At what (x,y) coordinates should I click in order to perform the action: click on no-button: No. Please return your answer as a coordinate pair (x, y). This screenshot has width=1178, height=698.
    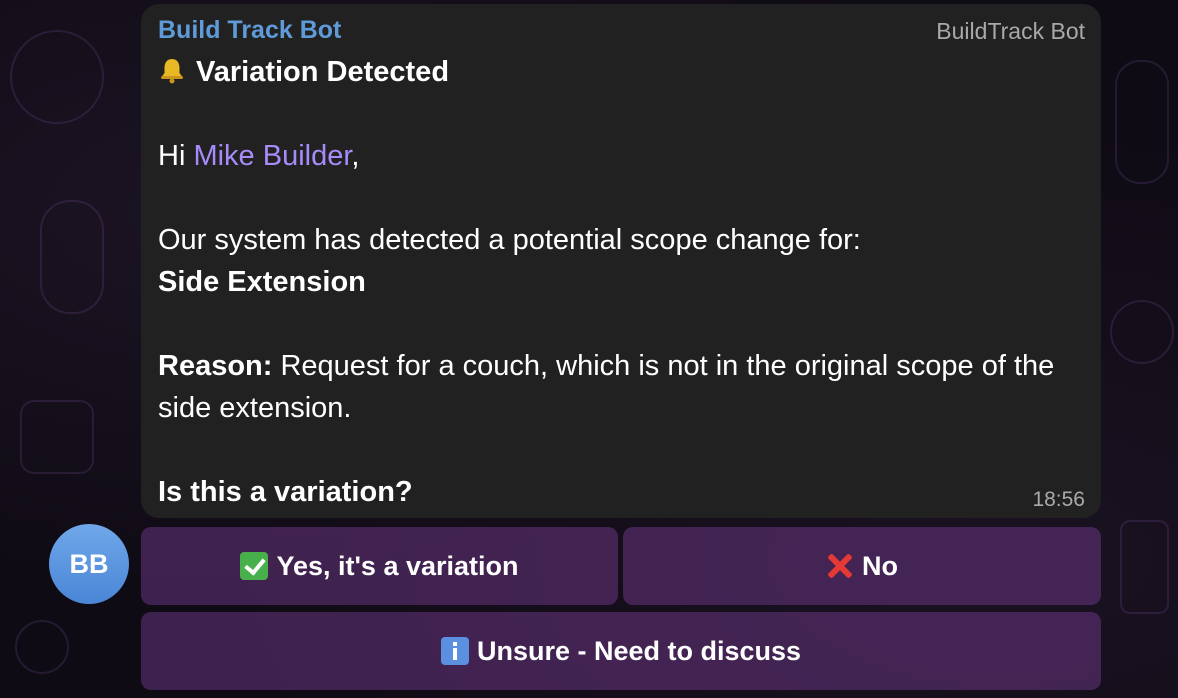
    Looking at the image, I should click on (862, 566).